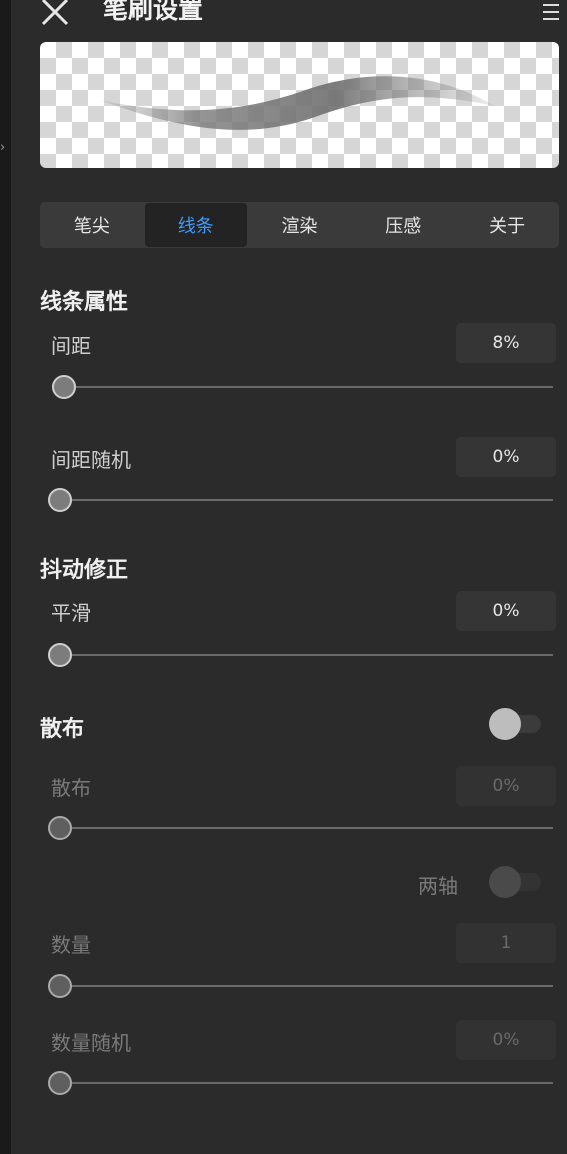 The width and height of the screenshot is (567, 1154). I want to click on brush-tabs: 笔尖 线条 渲染 压感 关于, so click(299, 225).